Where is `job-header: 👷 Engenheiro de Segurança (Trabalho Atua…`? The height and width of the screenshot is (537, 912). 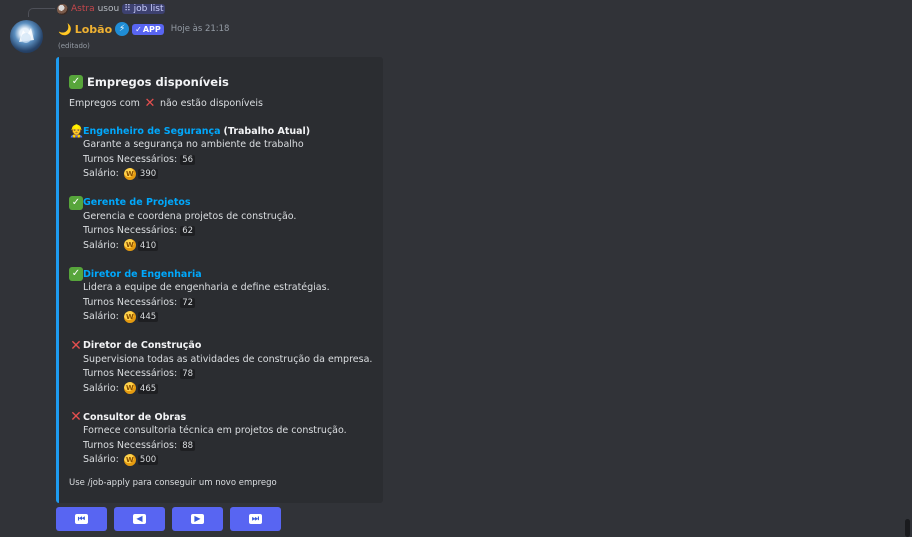
job-header: 👷 Engenheiro de Segurança (Trabalho Atua… is located at coordinates (221, 131).